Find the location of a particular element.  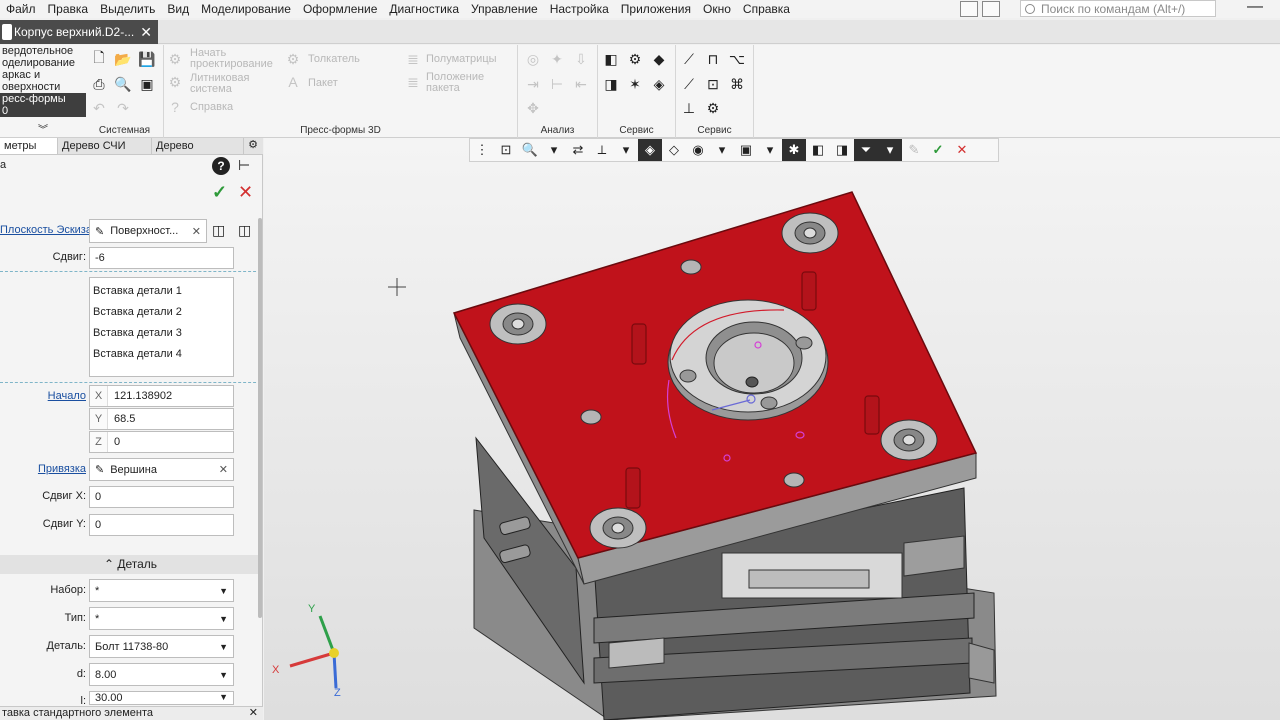

mode-solid-modeling: вердотельное оделирование is located at coordinates (43, 57).